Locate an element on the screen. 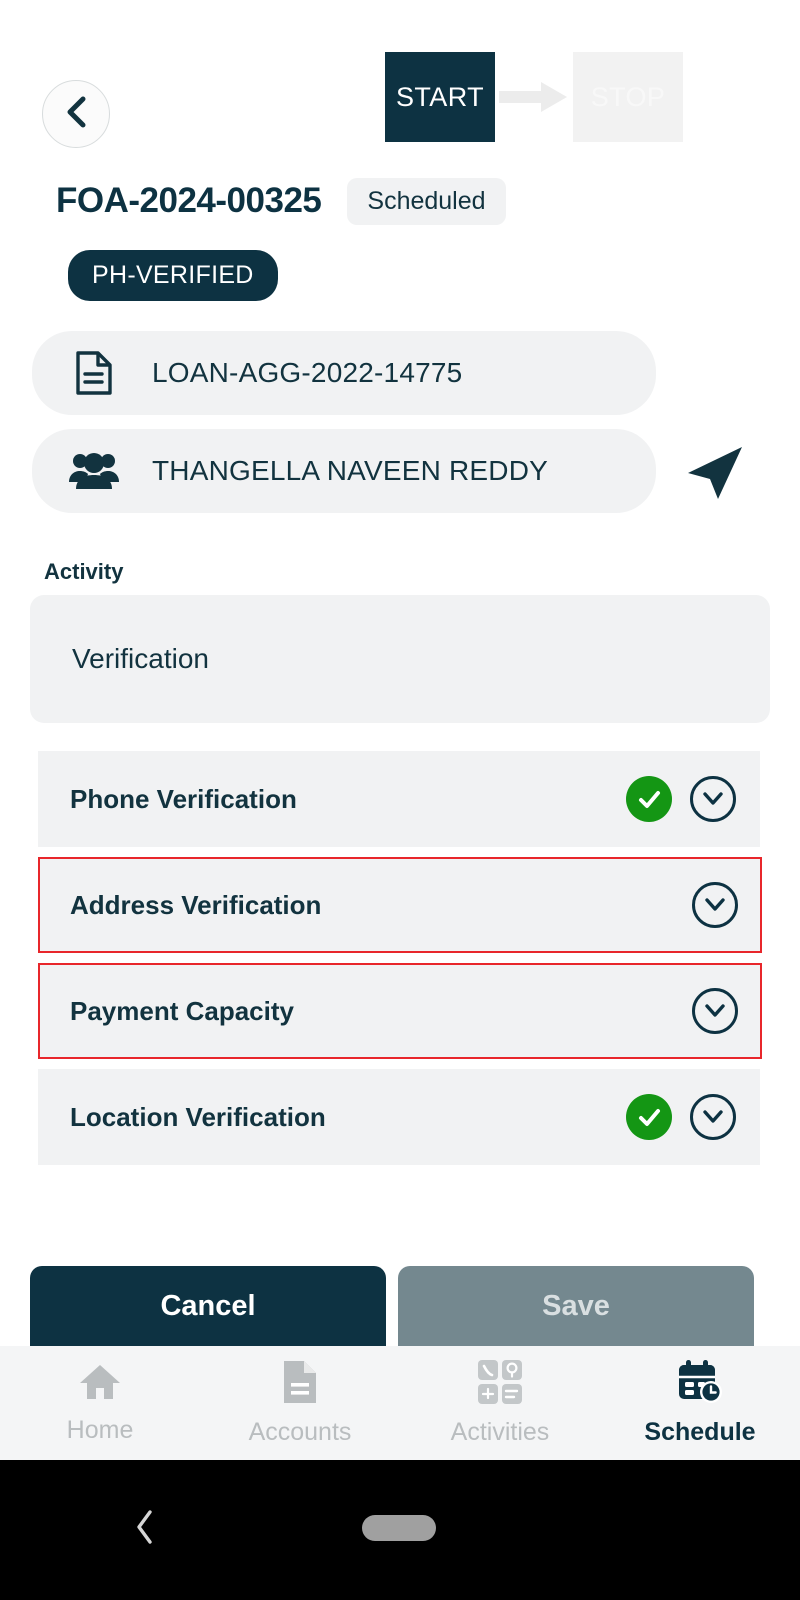 The image size is (800, 1600). stop-label: STOP is located at coordinates (628, 96).